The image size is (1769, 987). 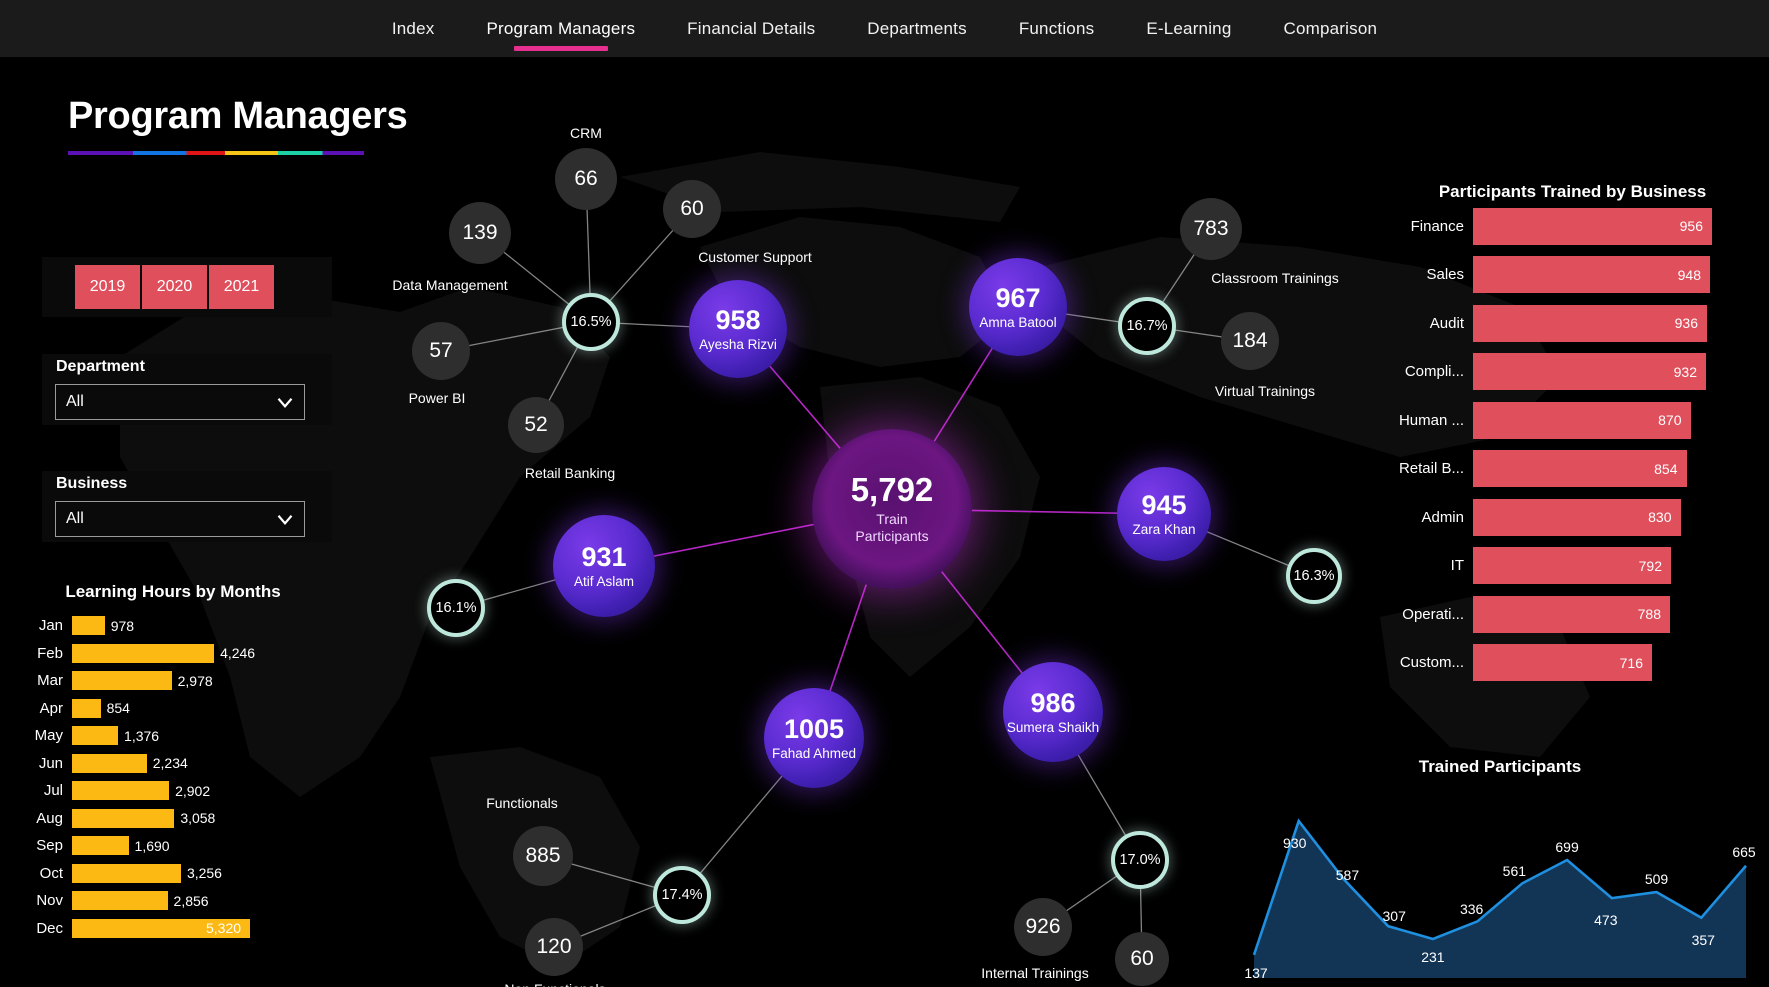 I want to click on participants-business-bar-track: 932, so click(x=1611, y=372).